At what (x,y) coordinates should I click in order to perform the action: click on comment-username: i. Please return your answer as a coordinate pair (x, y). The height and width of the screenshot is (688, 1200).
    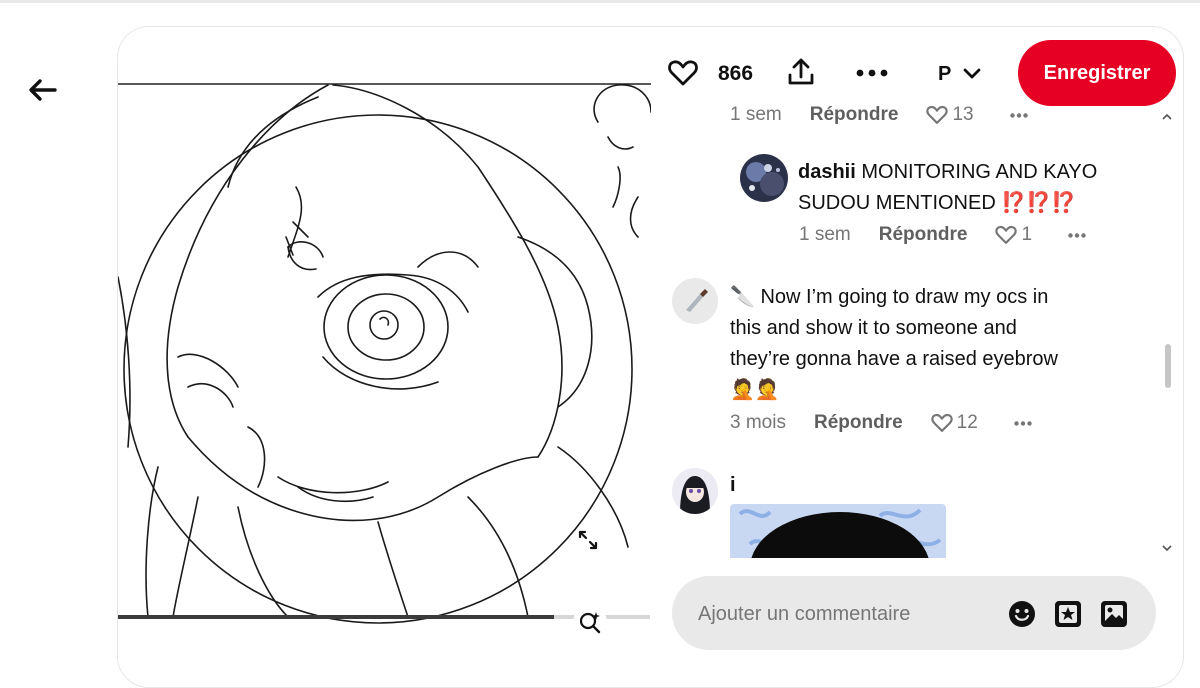
    Looking at the image, I should click on (733, 485).